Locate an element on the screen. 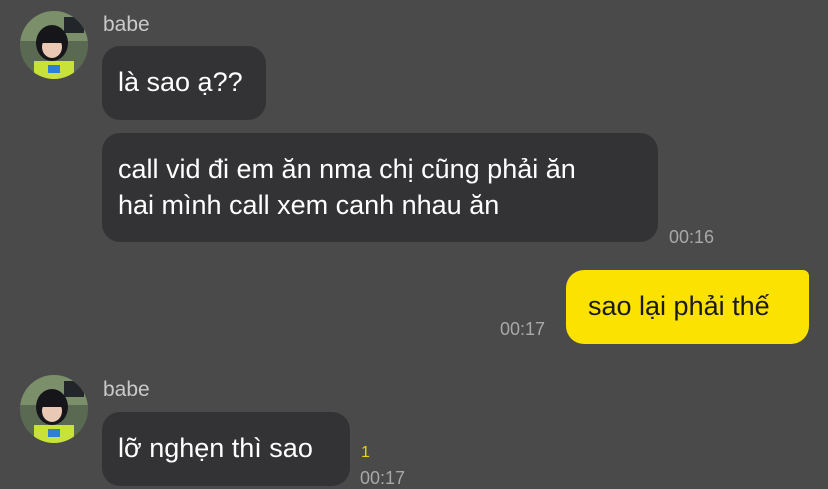  message-text: là sao ạ?? is located at coordinates (180, 82).